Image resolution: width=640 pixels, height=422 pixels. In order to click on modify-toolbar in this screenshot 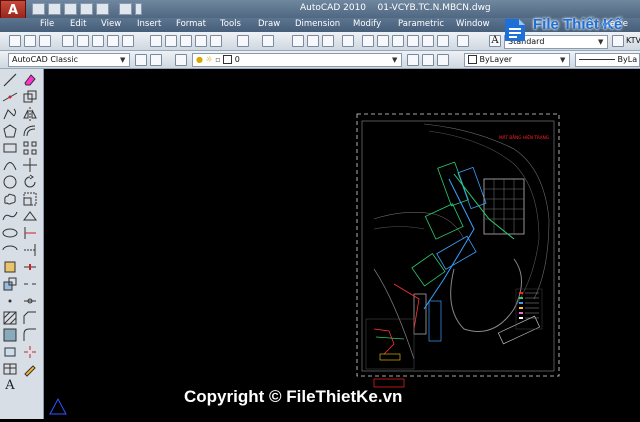, I will do `click(30, 224)`.